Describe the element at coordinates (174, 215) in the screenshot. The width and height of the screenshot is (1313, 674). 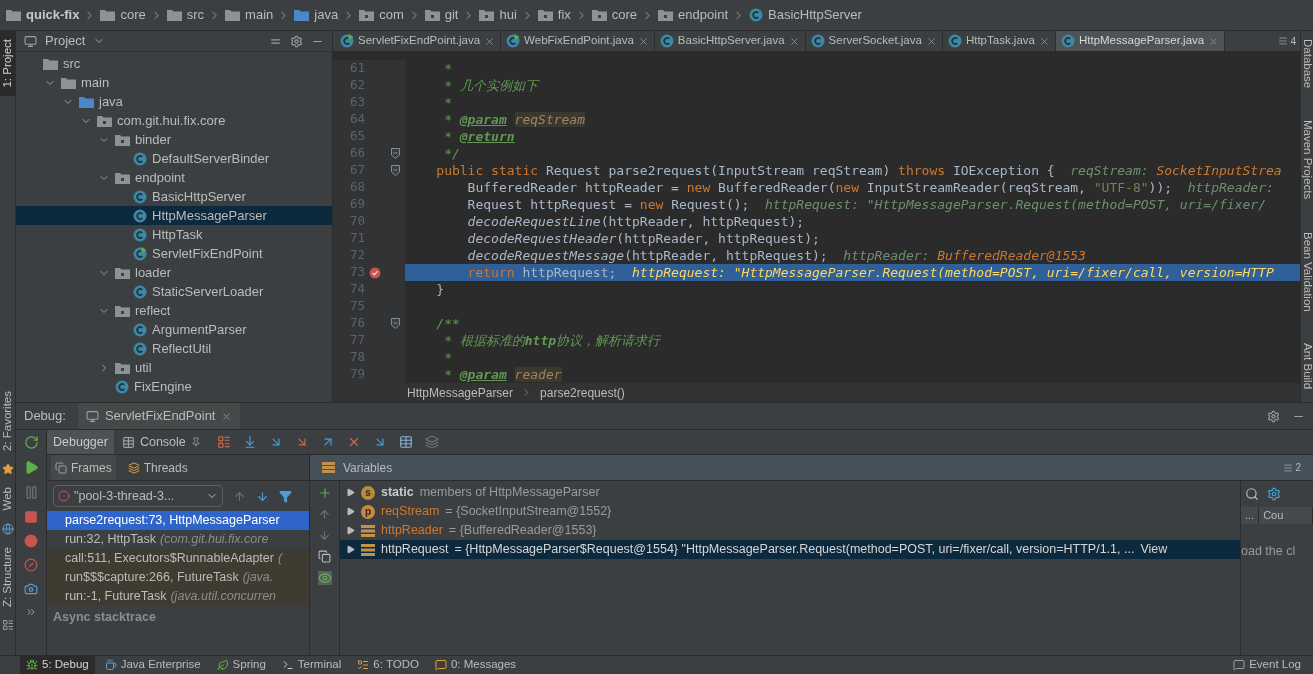
I see `tree-item: HttpMessageParser` at that location.